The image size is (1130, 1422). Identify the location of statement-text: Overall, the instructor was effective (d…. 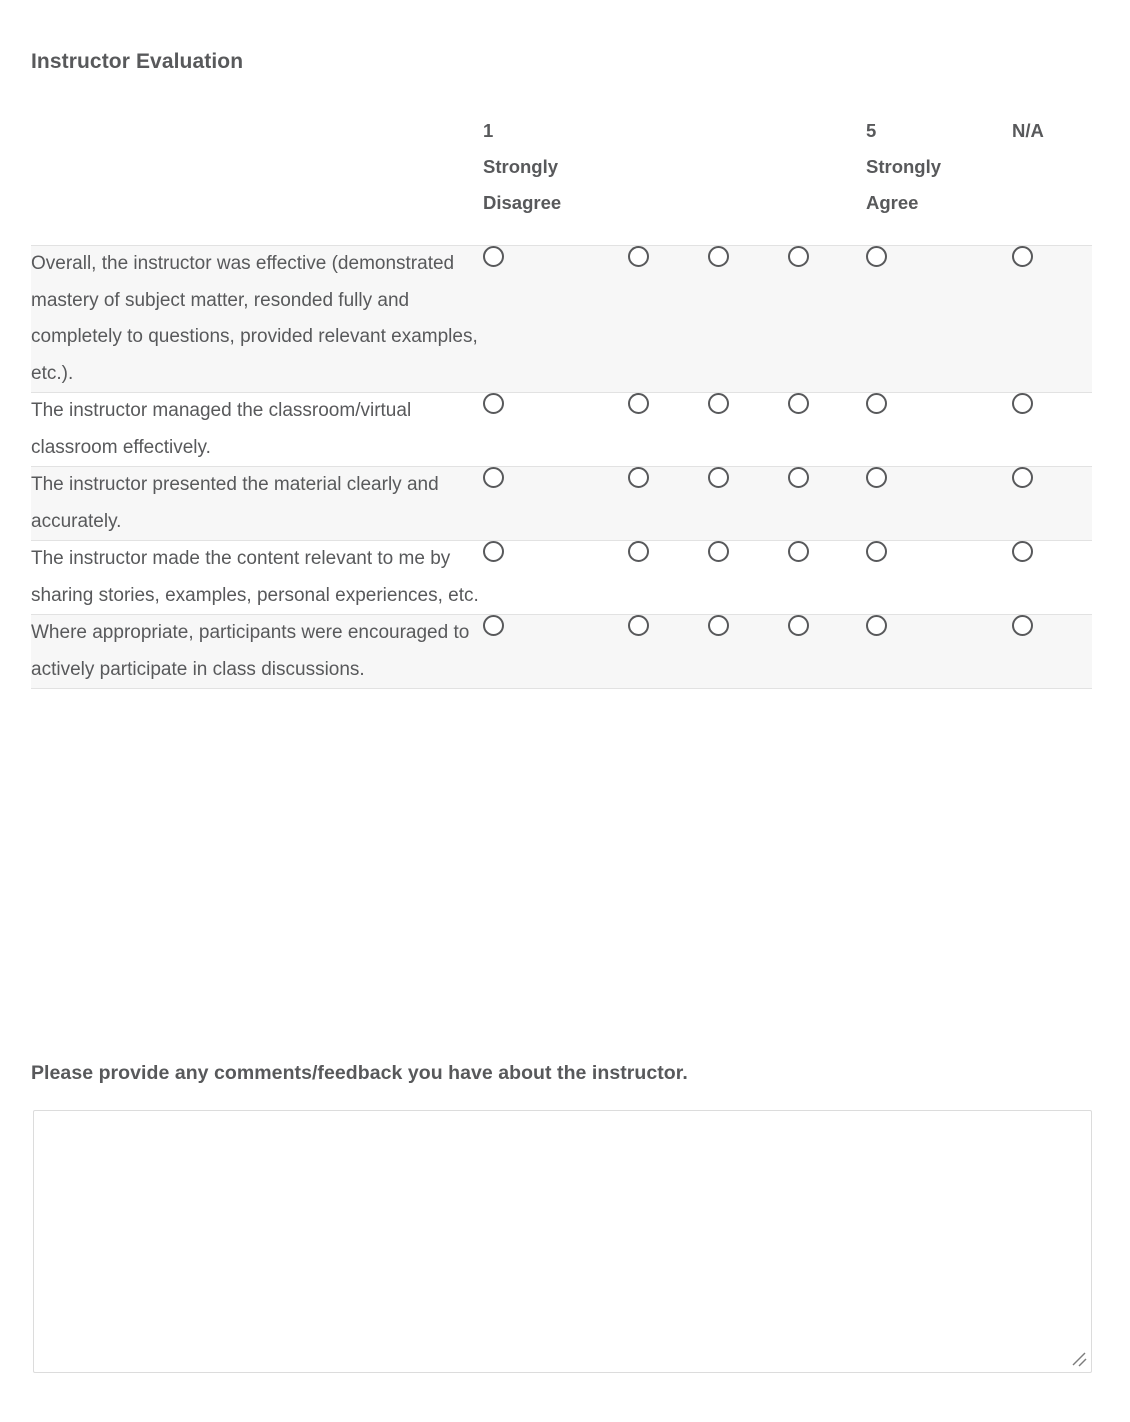
(254, 318).